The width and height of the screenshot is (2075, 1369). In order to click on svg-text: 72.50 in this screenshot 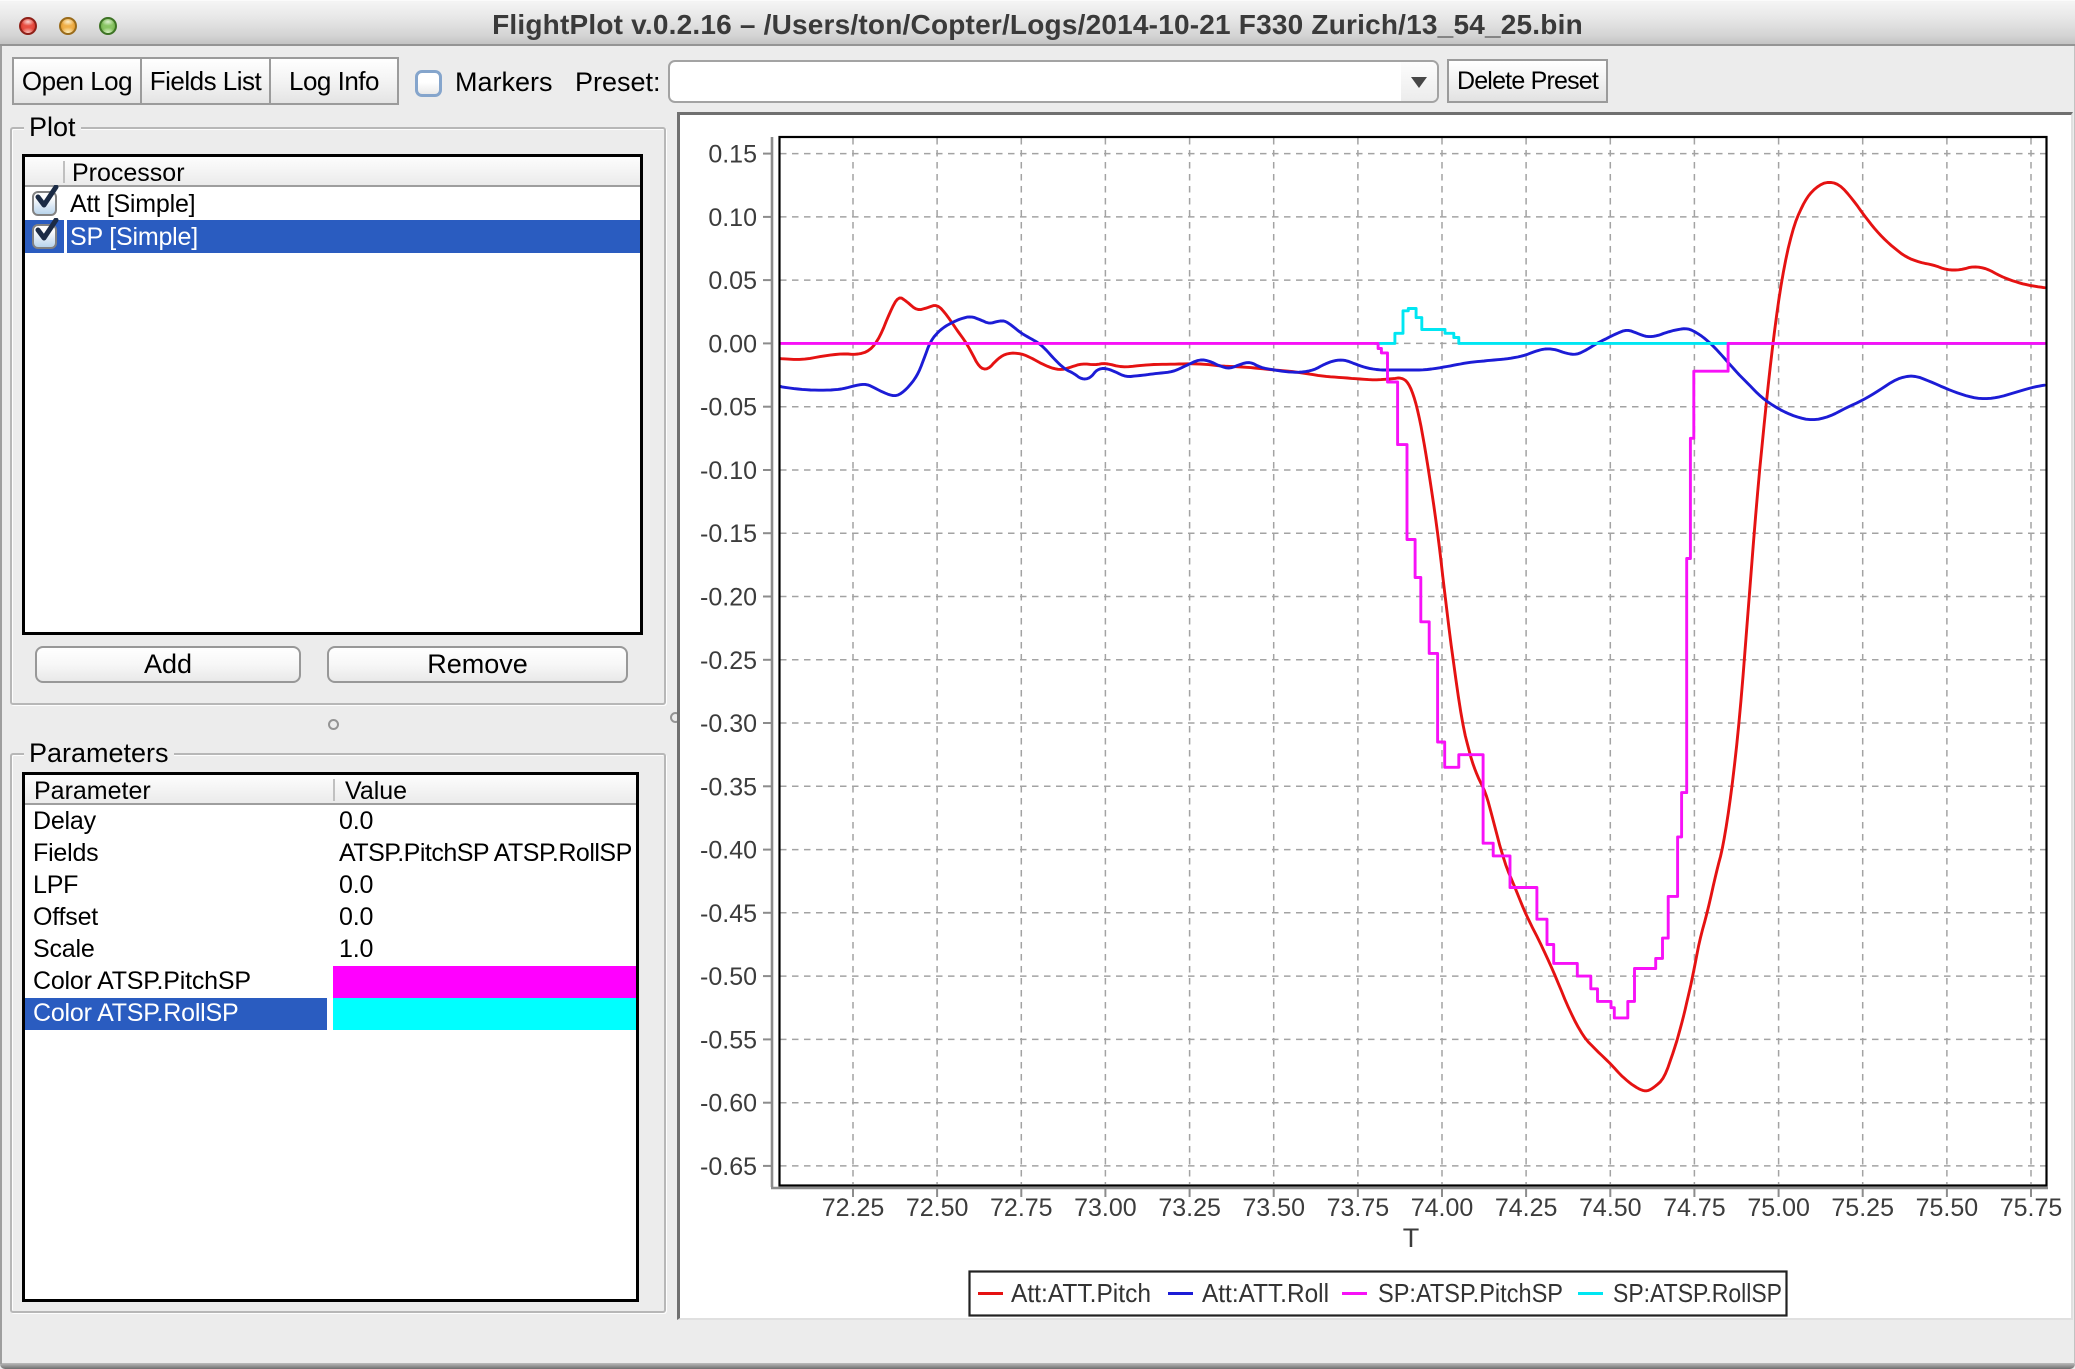, I will do `click(937, 1208)`.